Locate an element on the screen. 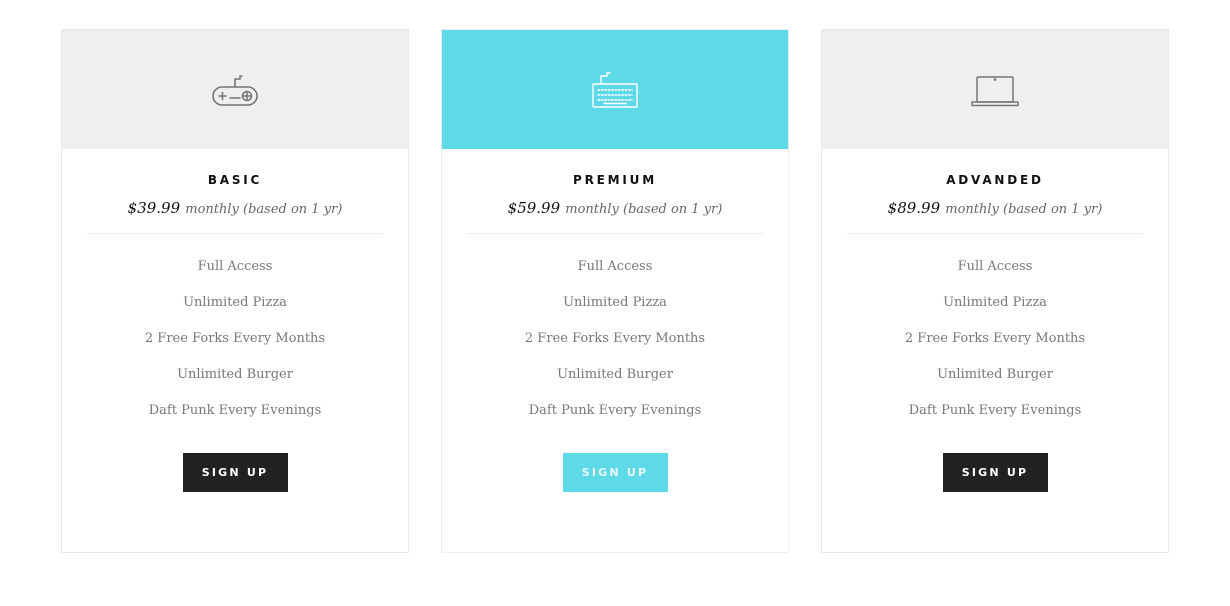 The height and width of the screenshot is (606, 1230). price-line: $39.99 monthly (based on 1 yr) is located at coordinates (235, 208).